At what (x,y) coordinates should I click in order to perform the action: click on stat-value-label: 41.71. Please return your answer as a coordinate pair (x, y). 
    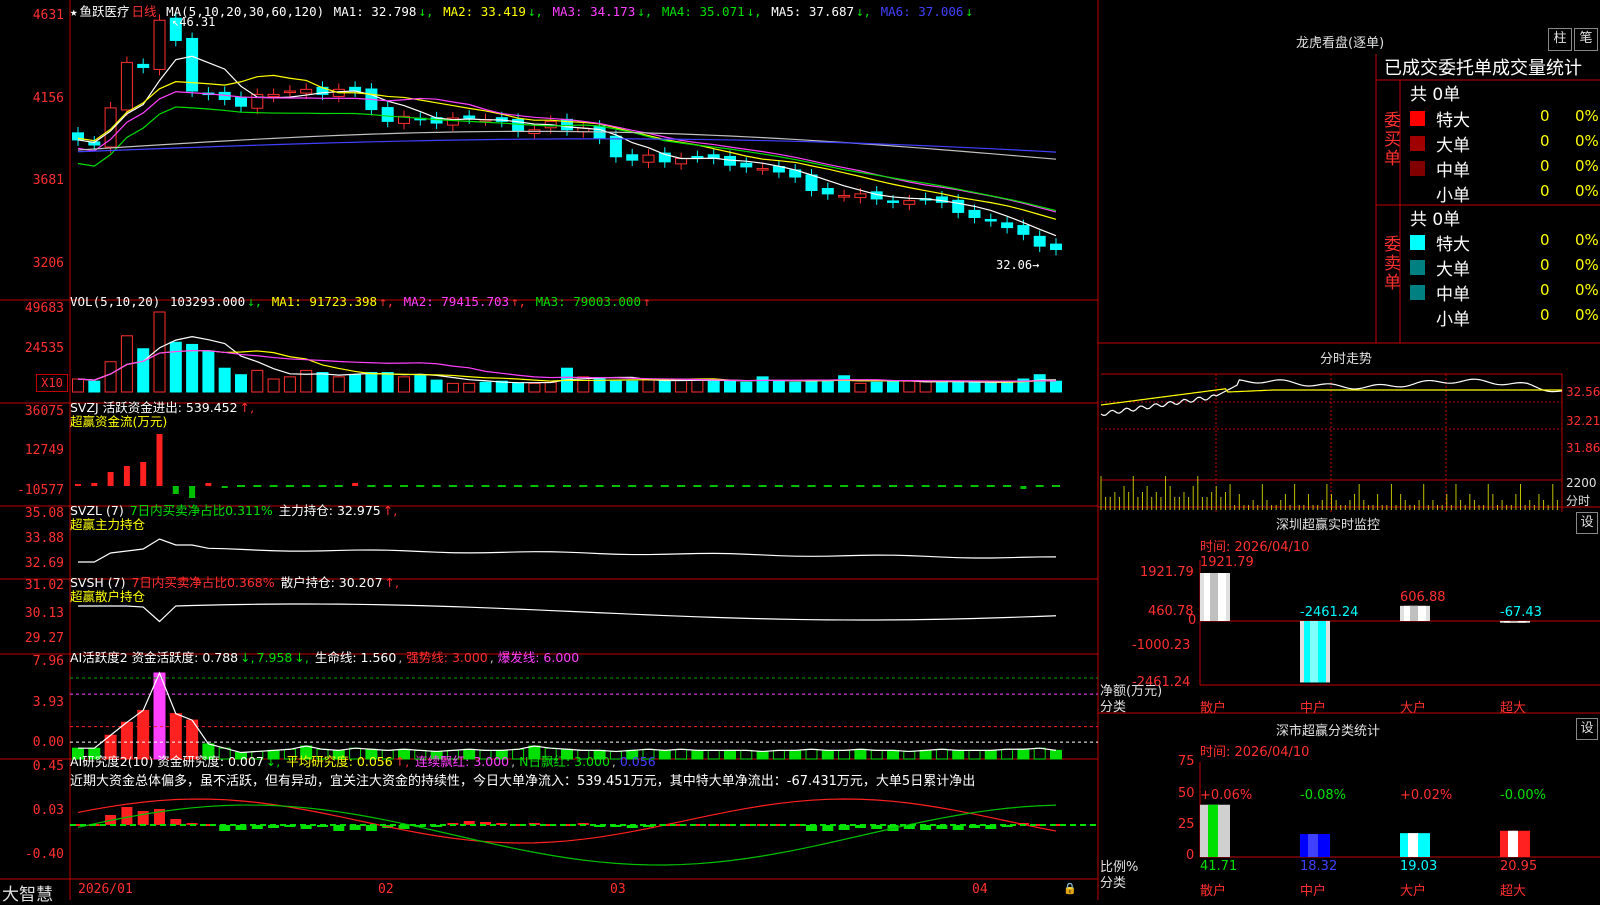
    Looking at the image, I should click on (1219, 866).